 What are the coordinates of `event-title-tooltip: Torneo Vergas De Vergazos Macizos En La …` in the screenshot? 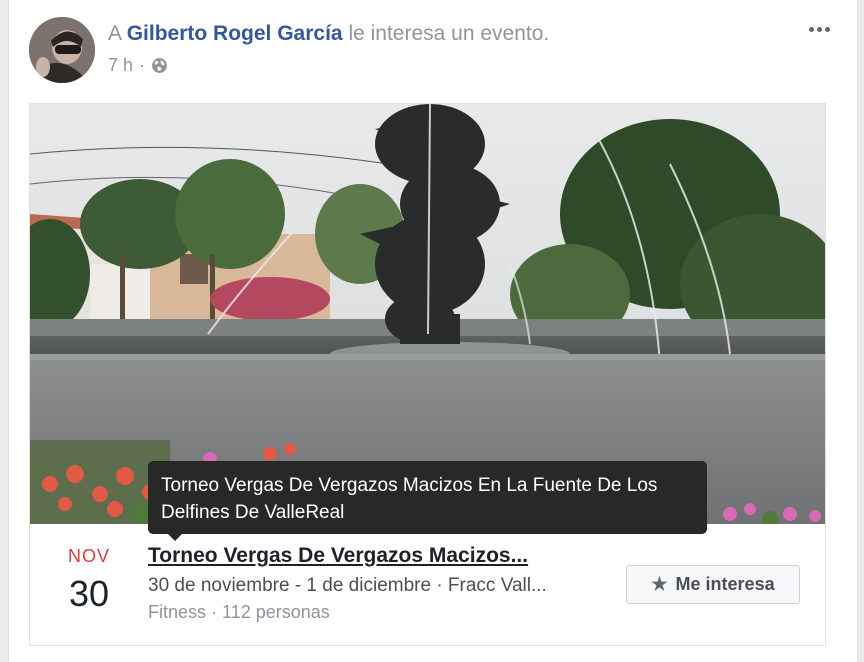 It's located at (427, 497).